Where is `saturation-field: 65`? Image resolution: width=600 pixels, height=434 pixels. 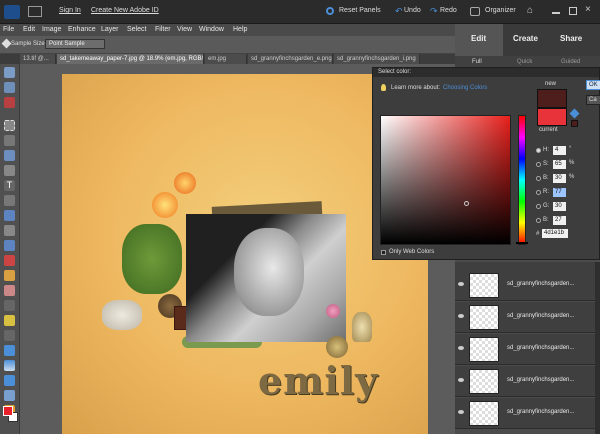 saturation-field: 65 is located at coordinates (559, 164).